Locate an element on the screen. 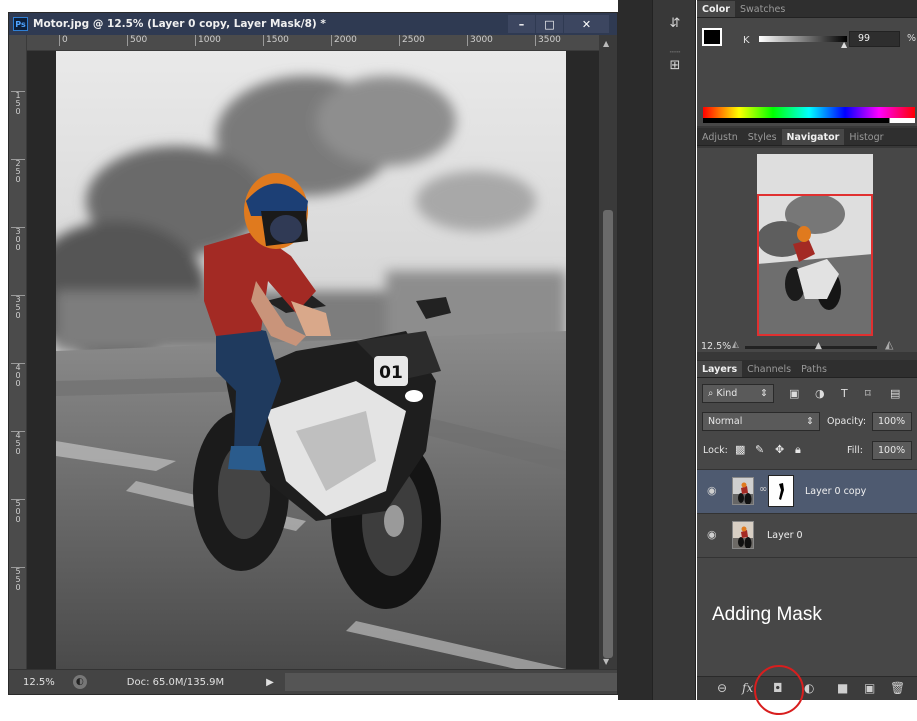 This screenshot has width=917, height=721. navigator-zoom-value: 12.5% is located at coordinates (716, 346).